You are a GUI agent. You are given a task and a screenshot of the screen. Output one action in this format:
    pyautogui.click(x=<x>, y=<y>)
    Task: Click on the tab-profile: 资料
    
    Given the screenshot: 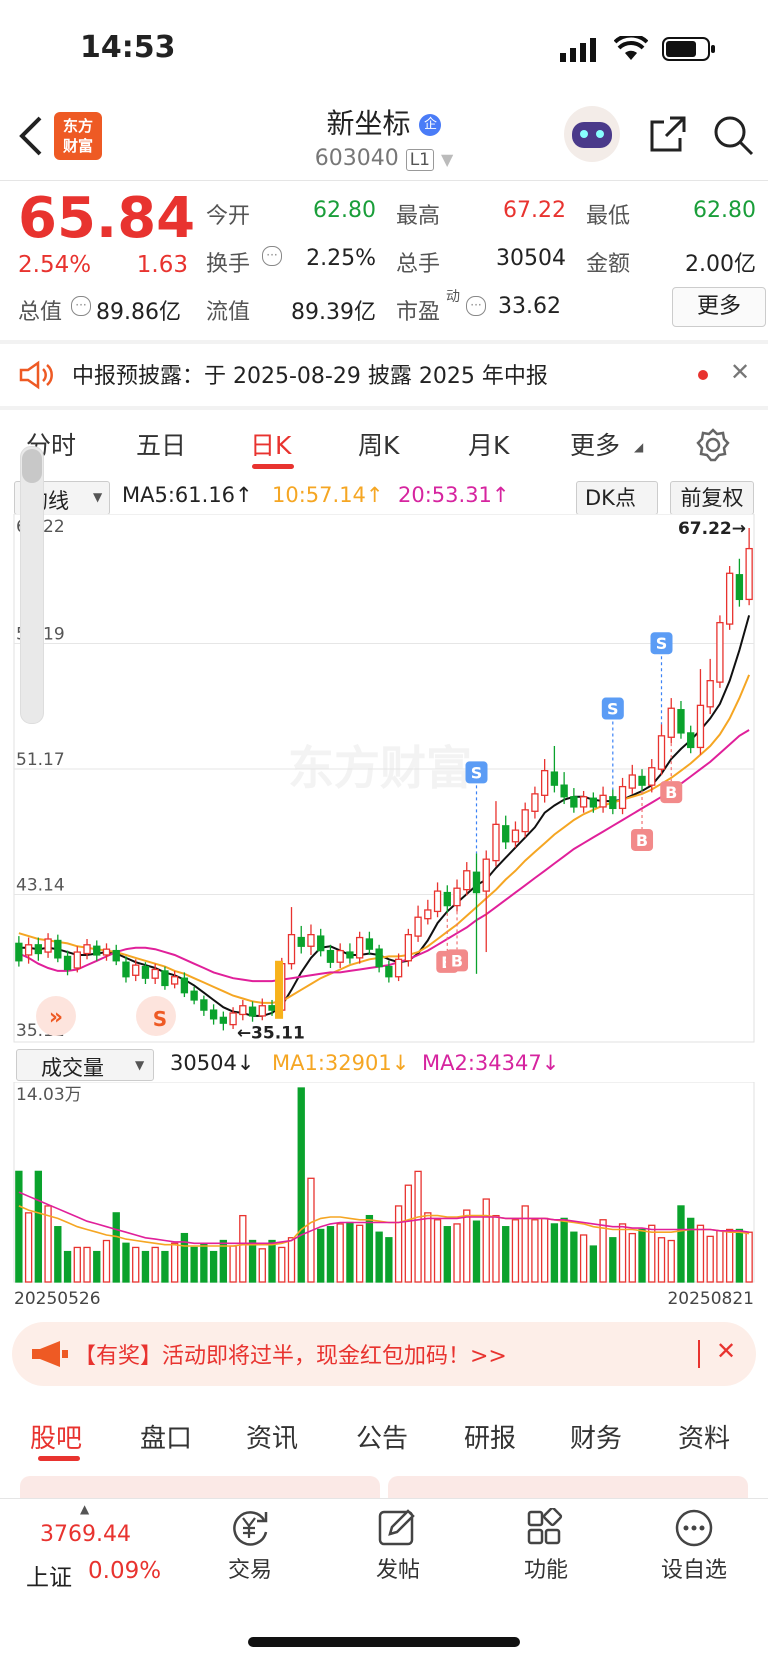 What is the action you would take?
    pyautogui.click(x=704, y=1436)
    